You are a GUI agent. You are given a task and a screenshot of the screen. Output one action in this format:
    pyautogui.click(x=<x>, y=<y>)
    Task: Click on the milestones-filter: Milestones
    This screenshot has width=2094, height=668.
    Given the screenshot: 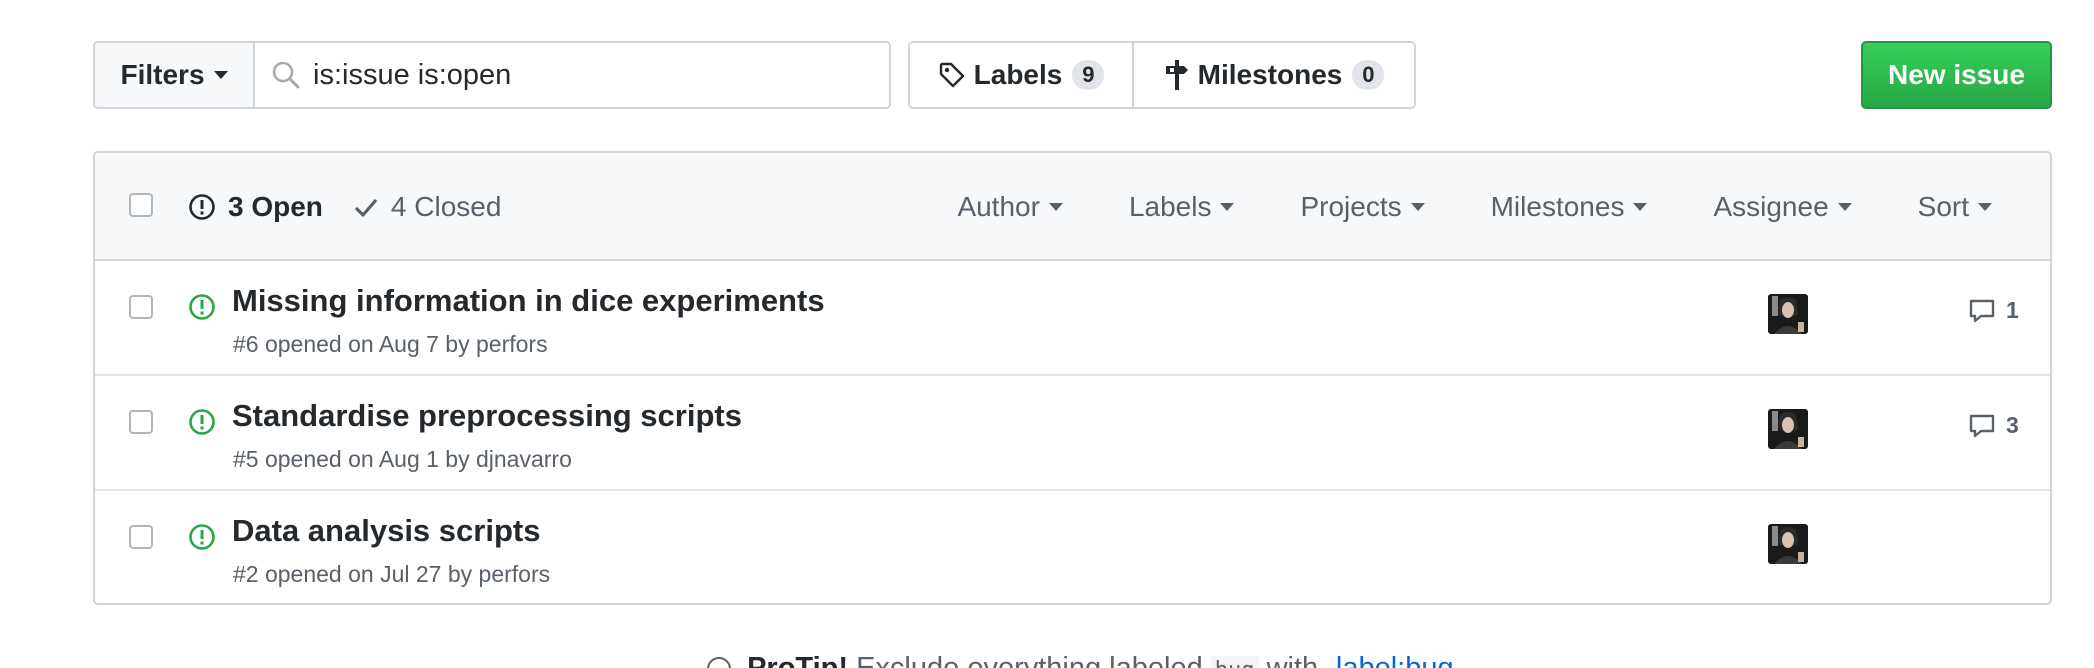 What is the action you would take?
    pyautogui.click(x=1569, y=207)
    